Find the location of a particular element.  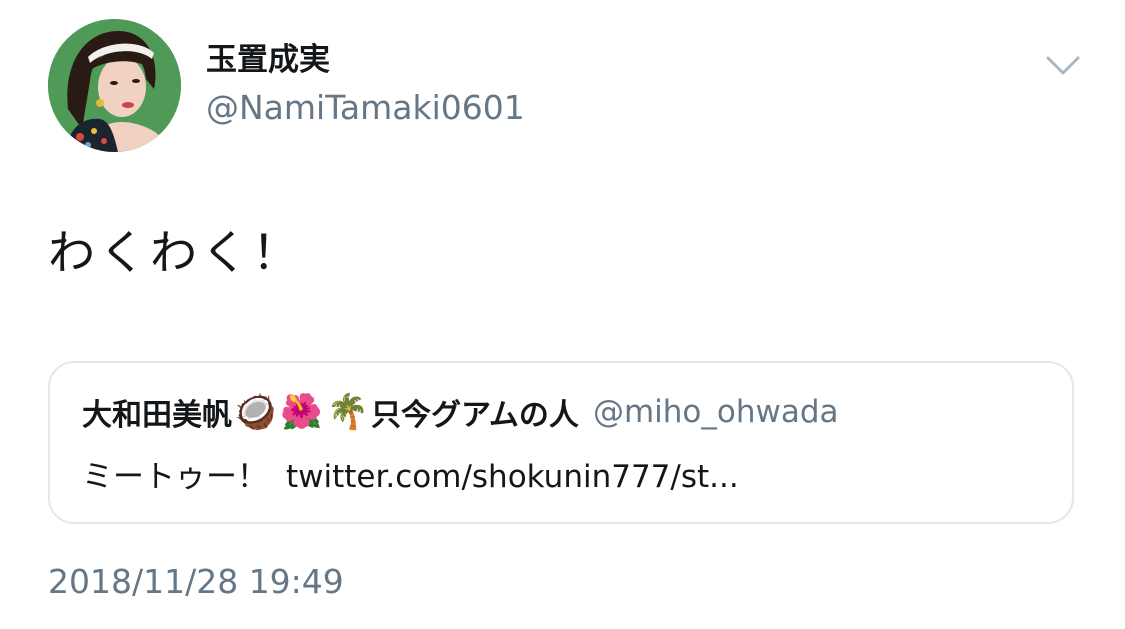

hibiscus-icon: 🌺 is located at coordinates (301, 412).